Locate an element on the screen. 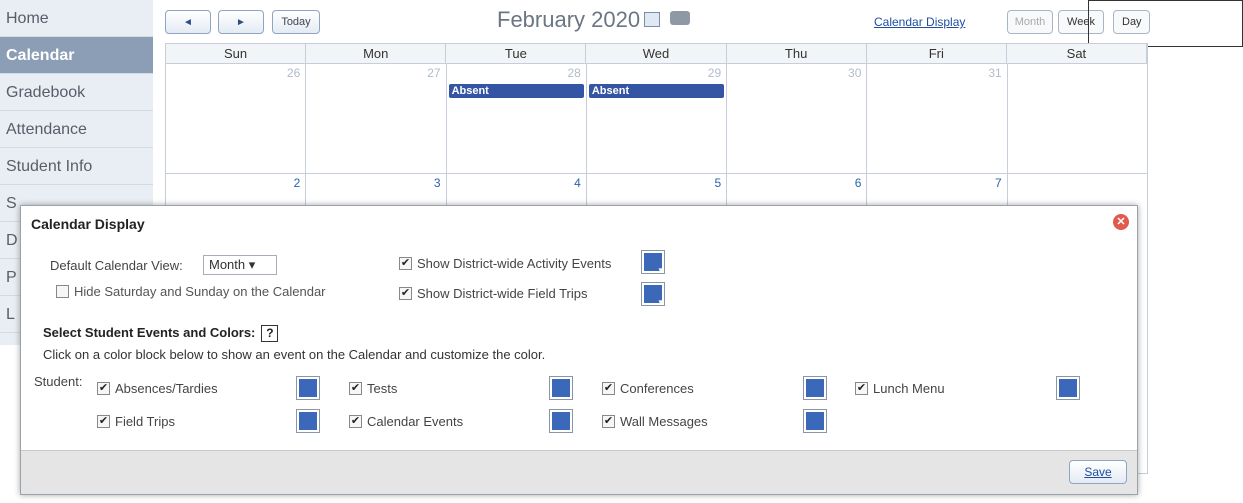 Image resolution: width=1243 pixels, height=503 pixels. day-cell: 27 is located at coordinates (376, 119).